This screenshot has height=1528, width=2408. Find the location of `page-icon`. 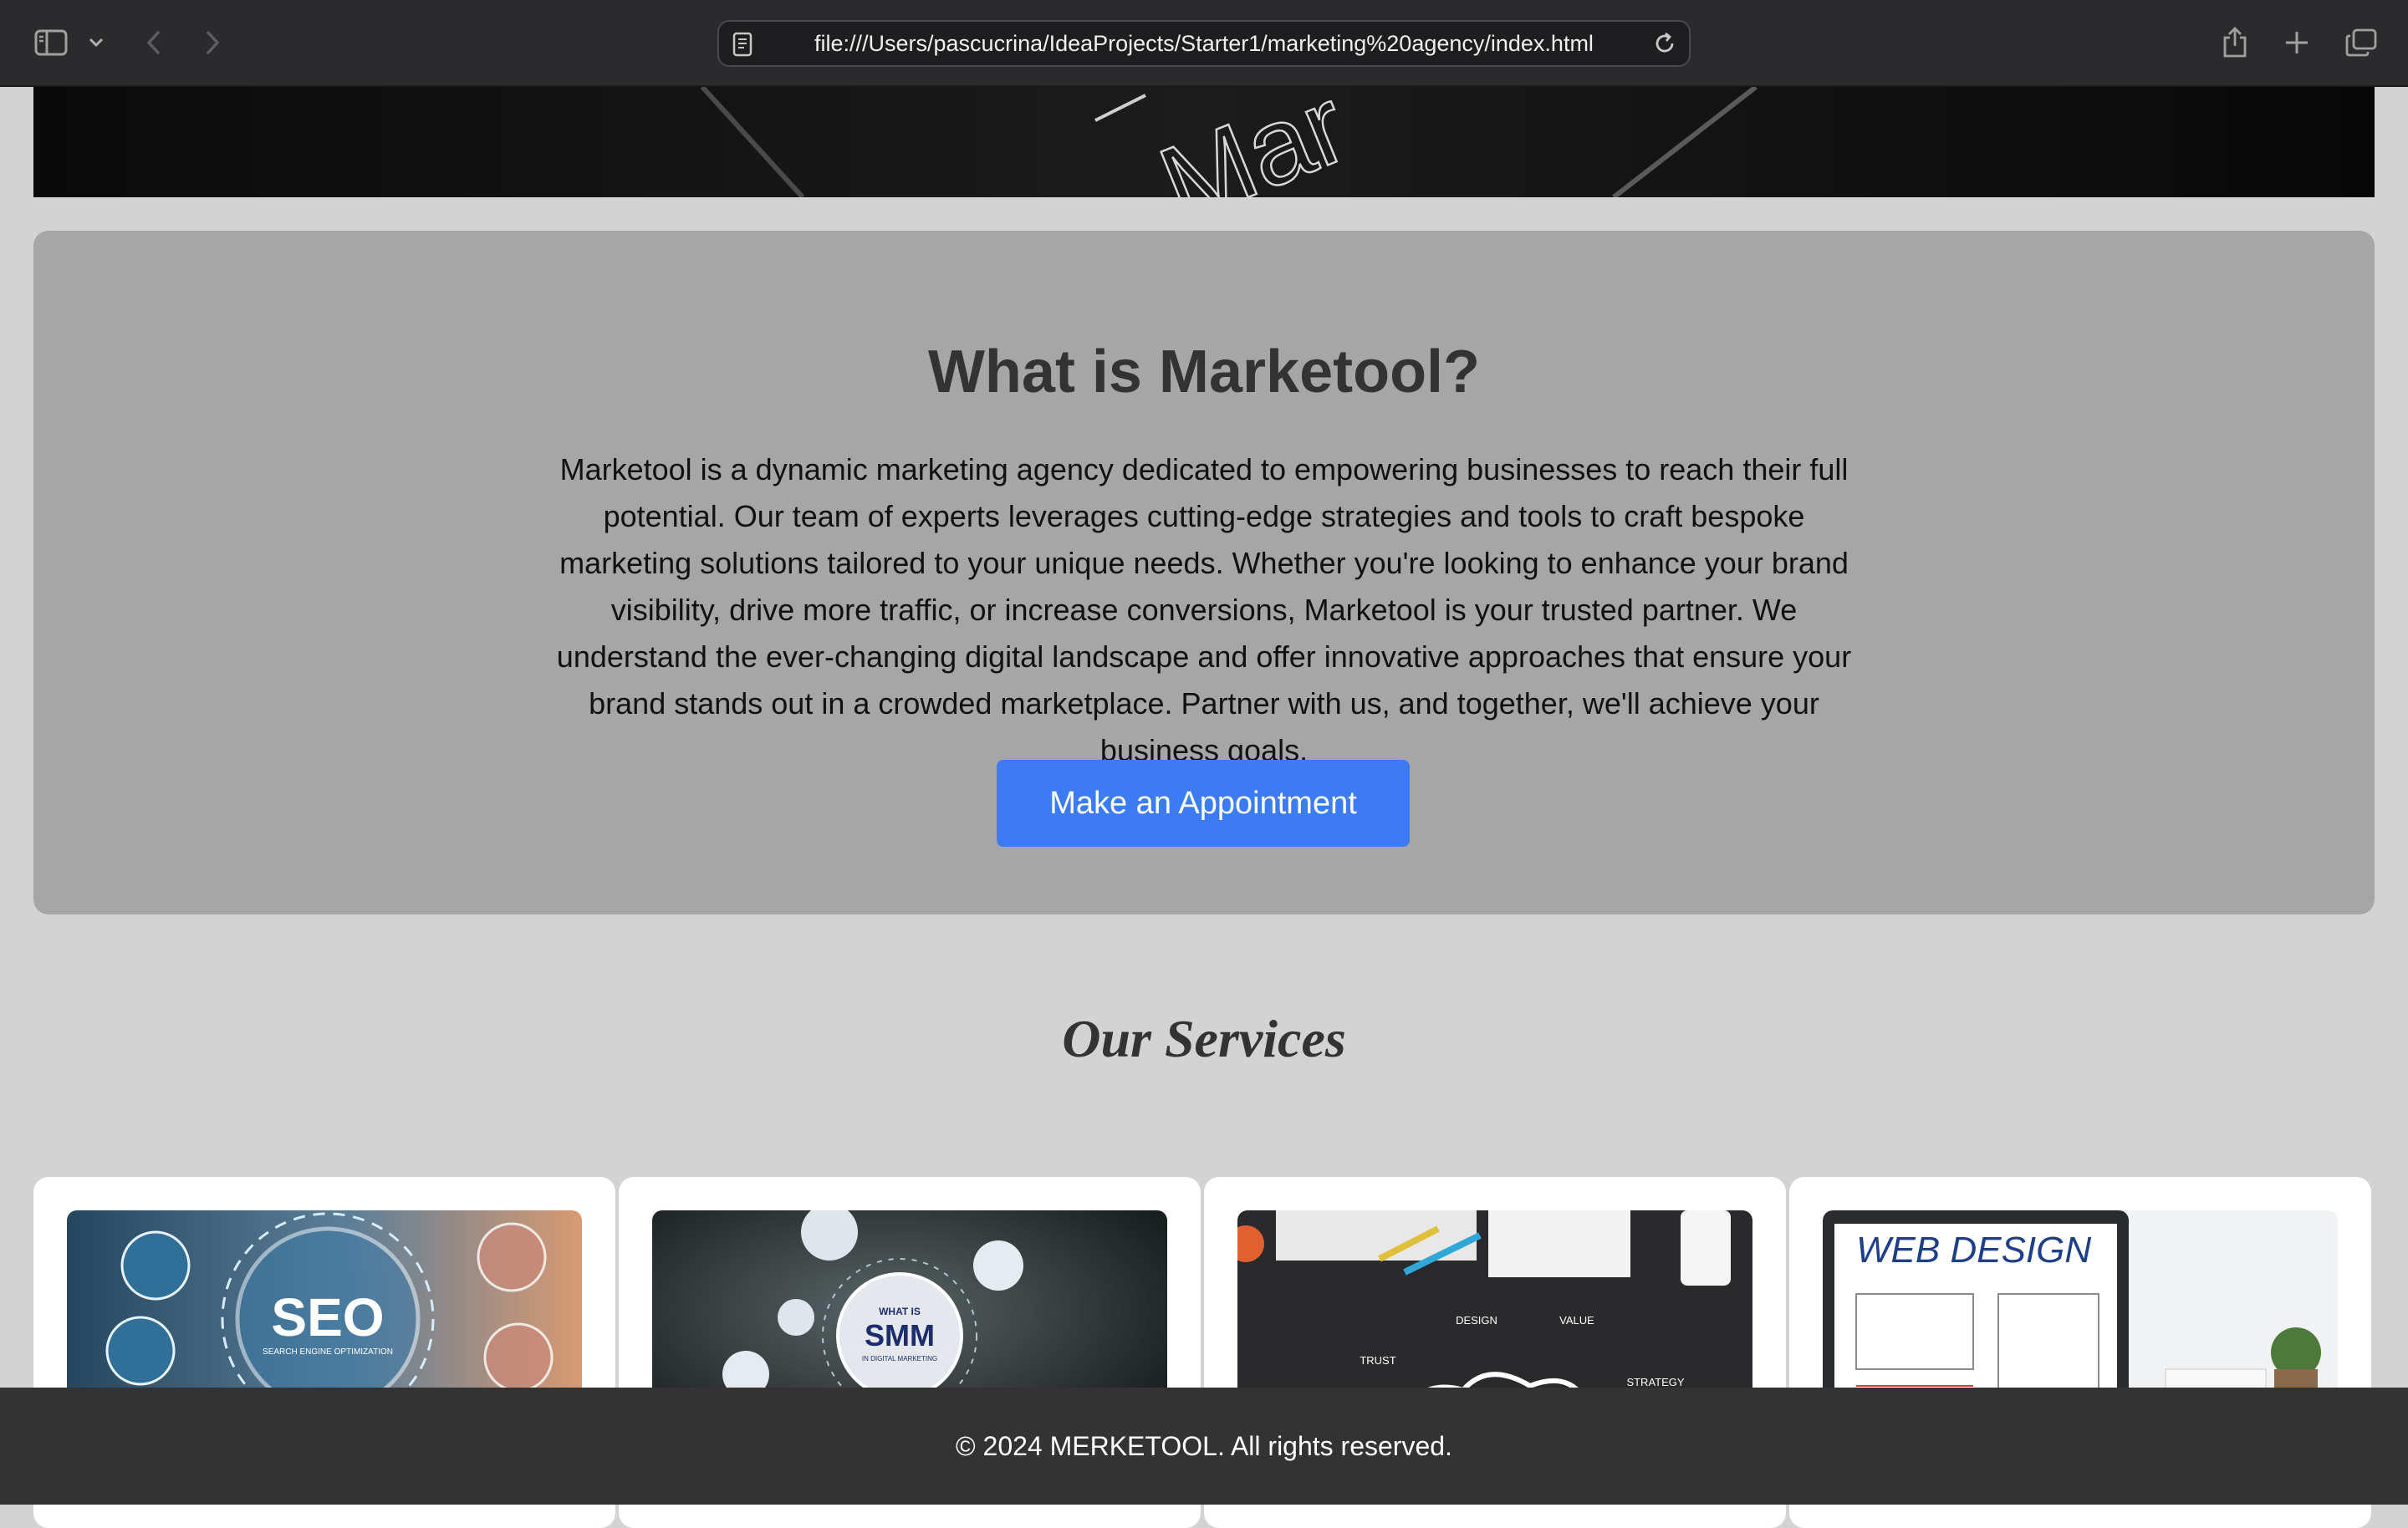

page-icon is located at coordinates (742, 46).